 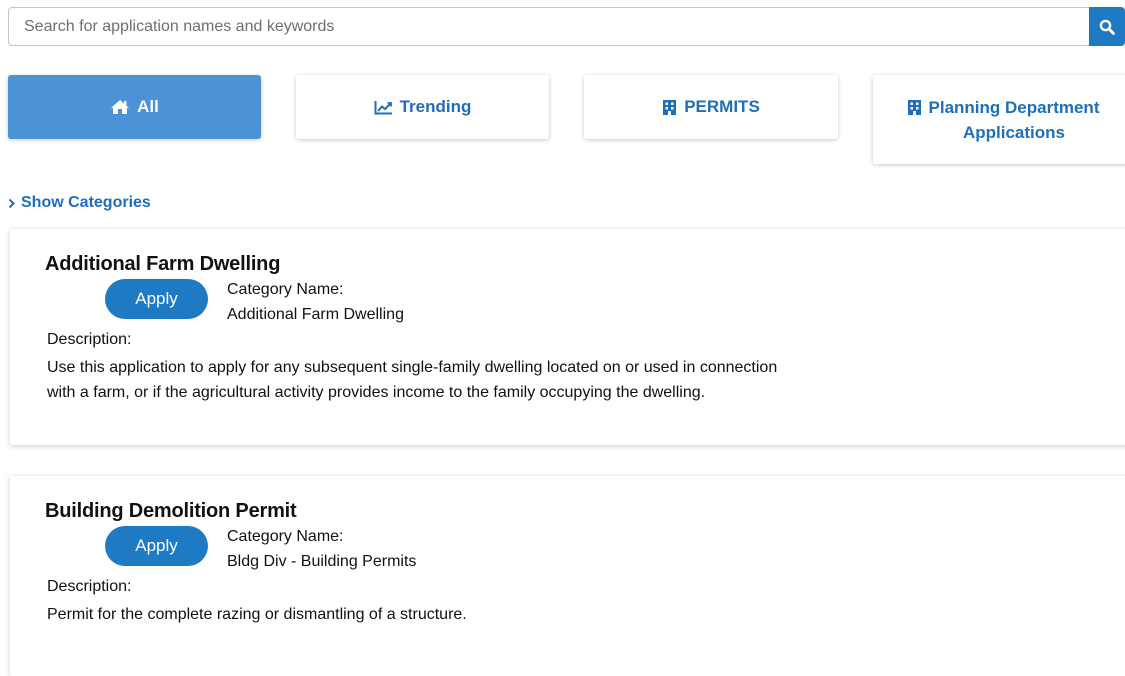 What do you see at coordinates (1013, 132) in the screenshot?
I see `tab-label-line2: Applications` at bounding box center [1013, 132].